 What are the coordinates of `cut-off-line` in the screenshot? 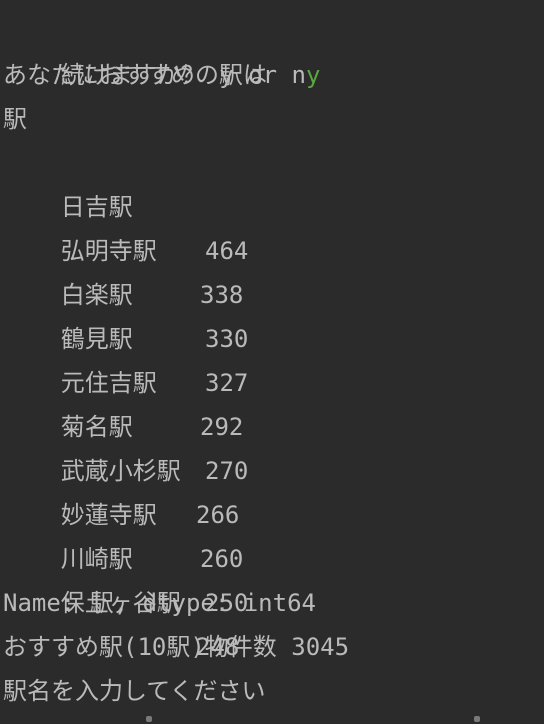 It's located at (272, 718).